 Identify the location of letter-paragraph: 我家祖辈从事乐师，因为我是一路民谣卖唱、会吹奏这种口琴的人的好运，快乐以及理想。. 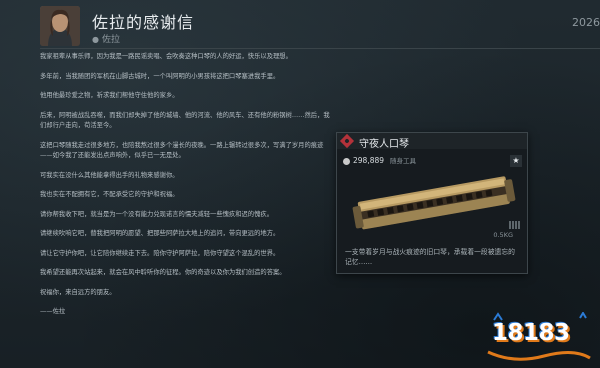
(166, 56).